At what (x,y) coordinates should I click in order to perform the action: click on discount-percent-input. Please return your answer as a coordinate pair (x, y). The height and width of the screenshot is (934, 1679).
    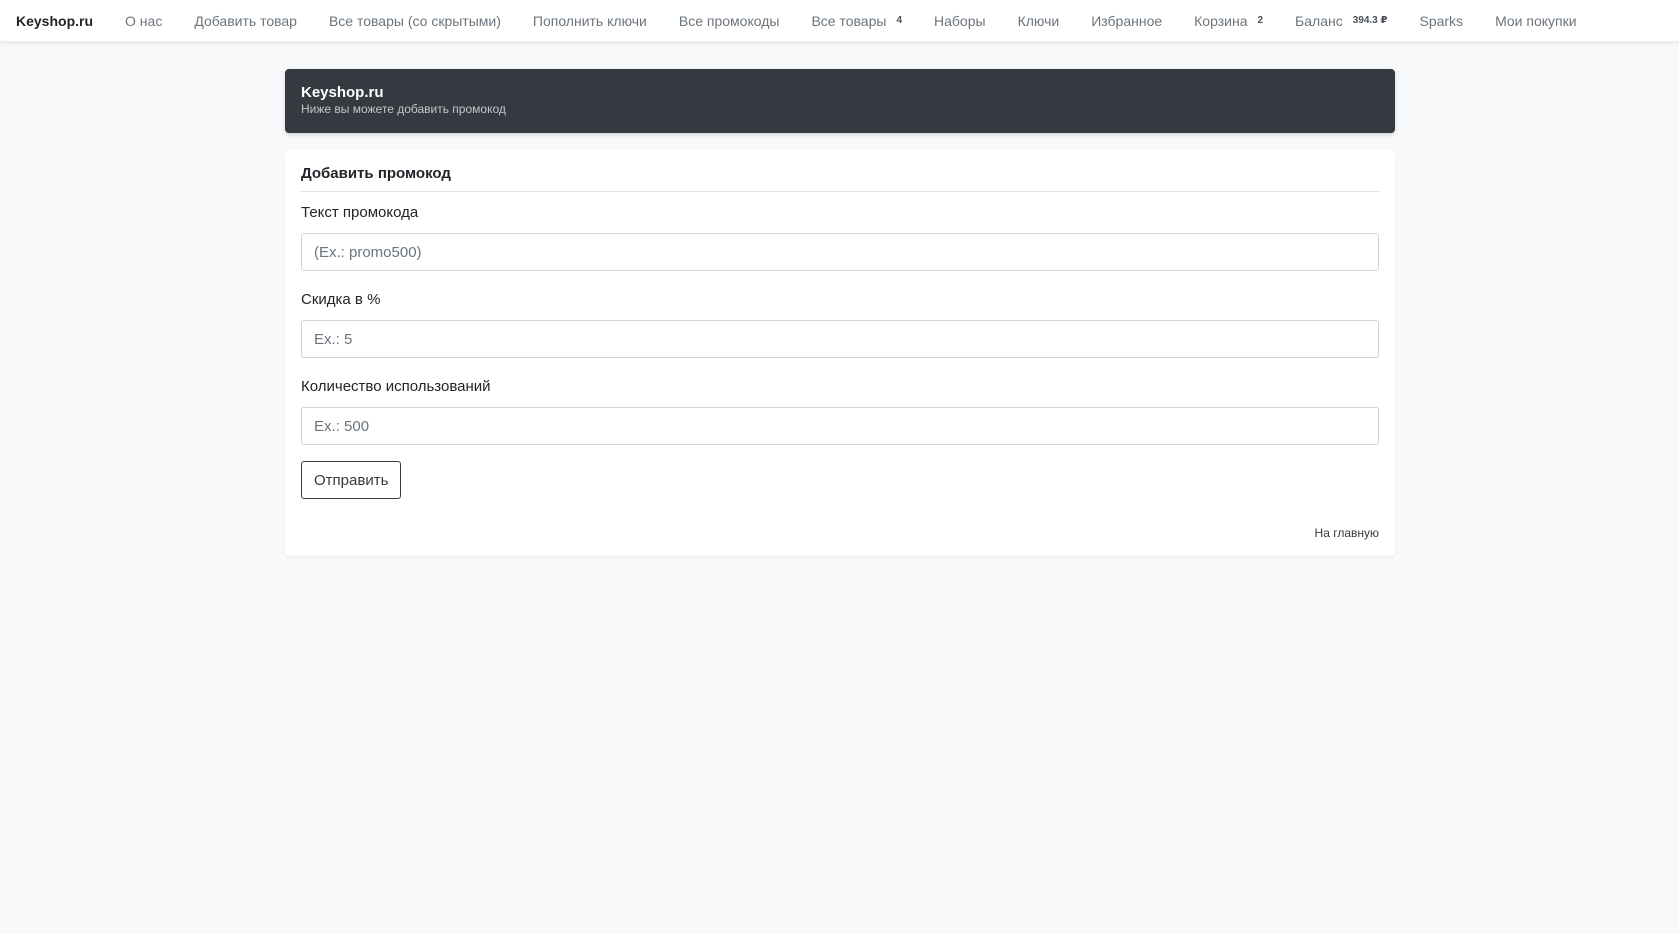
    Looking at the image, I should click on (840, 339).